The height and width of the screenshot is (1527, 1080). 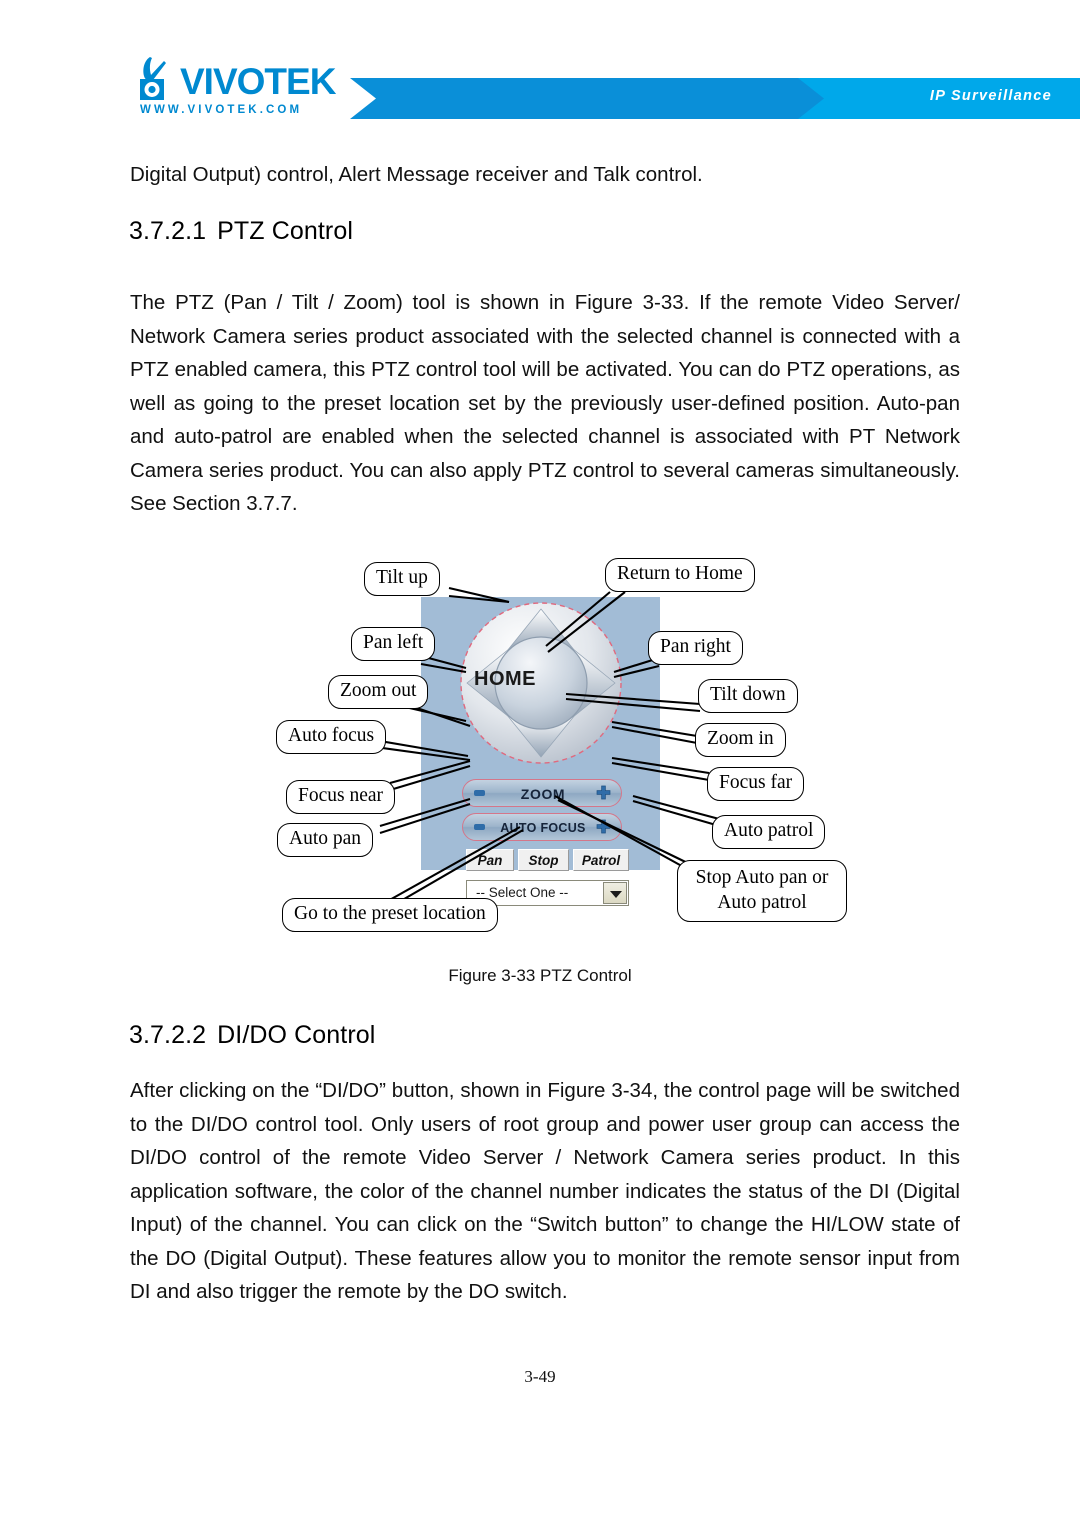 What do you see at coordinates (341, 797) in the screenshot?
I see `callout-focus-near: Focus near` at bounding box center [341, 797].